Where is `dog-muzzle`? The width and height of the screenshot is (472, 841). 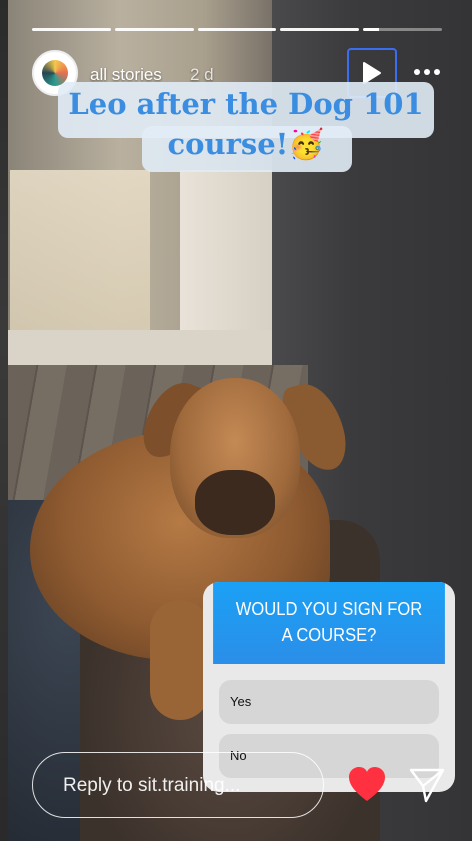 dog-muzzle is located at coordinates (235, 502).